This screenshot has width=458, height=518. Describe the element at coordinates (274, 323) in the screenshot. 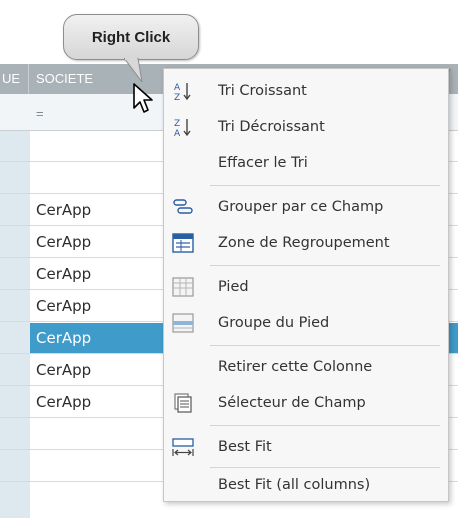

I see `menu-item-label: Groupe du Pied` at that location.